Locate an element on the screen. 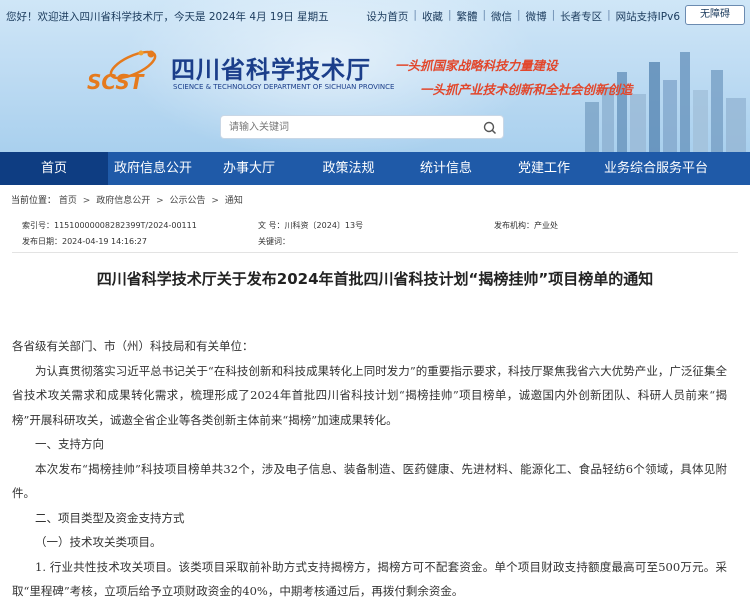 Image resolution: width=750 pixels, height=604 pixels. scst-emblem-icon: SCST is located at coordinates (122, 72).